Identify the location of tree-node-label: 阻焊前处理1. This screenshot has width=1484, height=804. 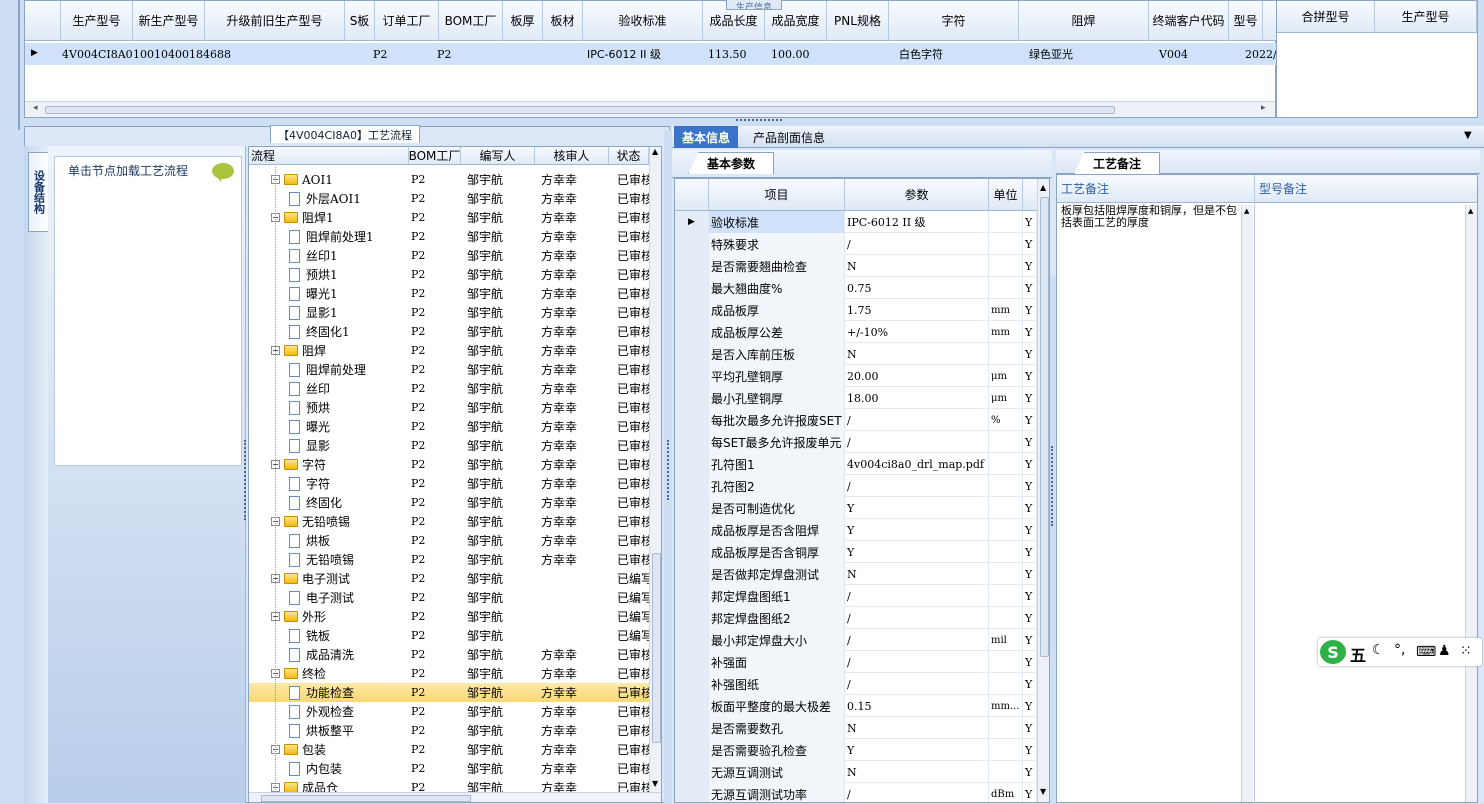
(340, 236).